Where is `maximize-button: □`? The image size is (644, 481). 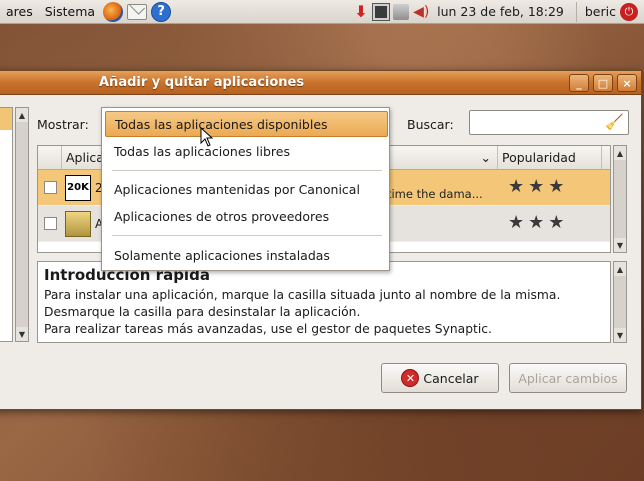 maximize-button: □ is located at coordinates (603, 83).